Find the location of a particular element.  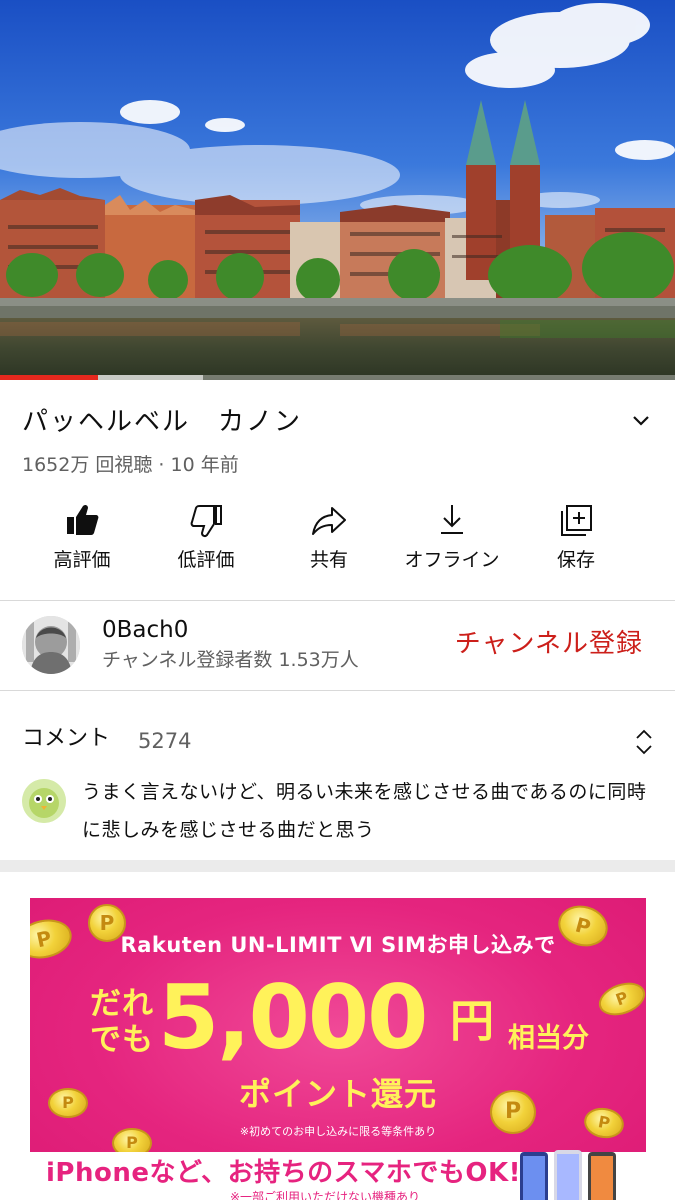

share-label: 共有 is located at coordinates (328, 560).